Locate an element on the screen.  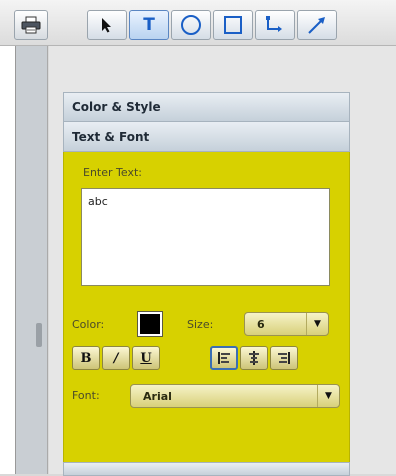
text-icon: T is located at coordinates (149, 25).